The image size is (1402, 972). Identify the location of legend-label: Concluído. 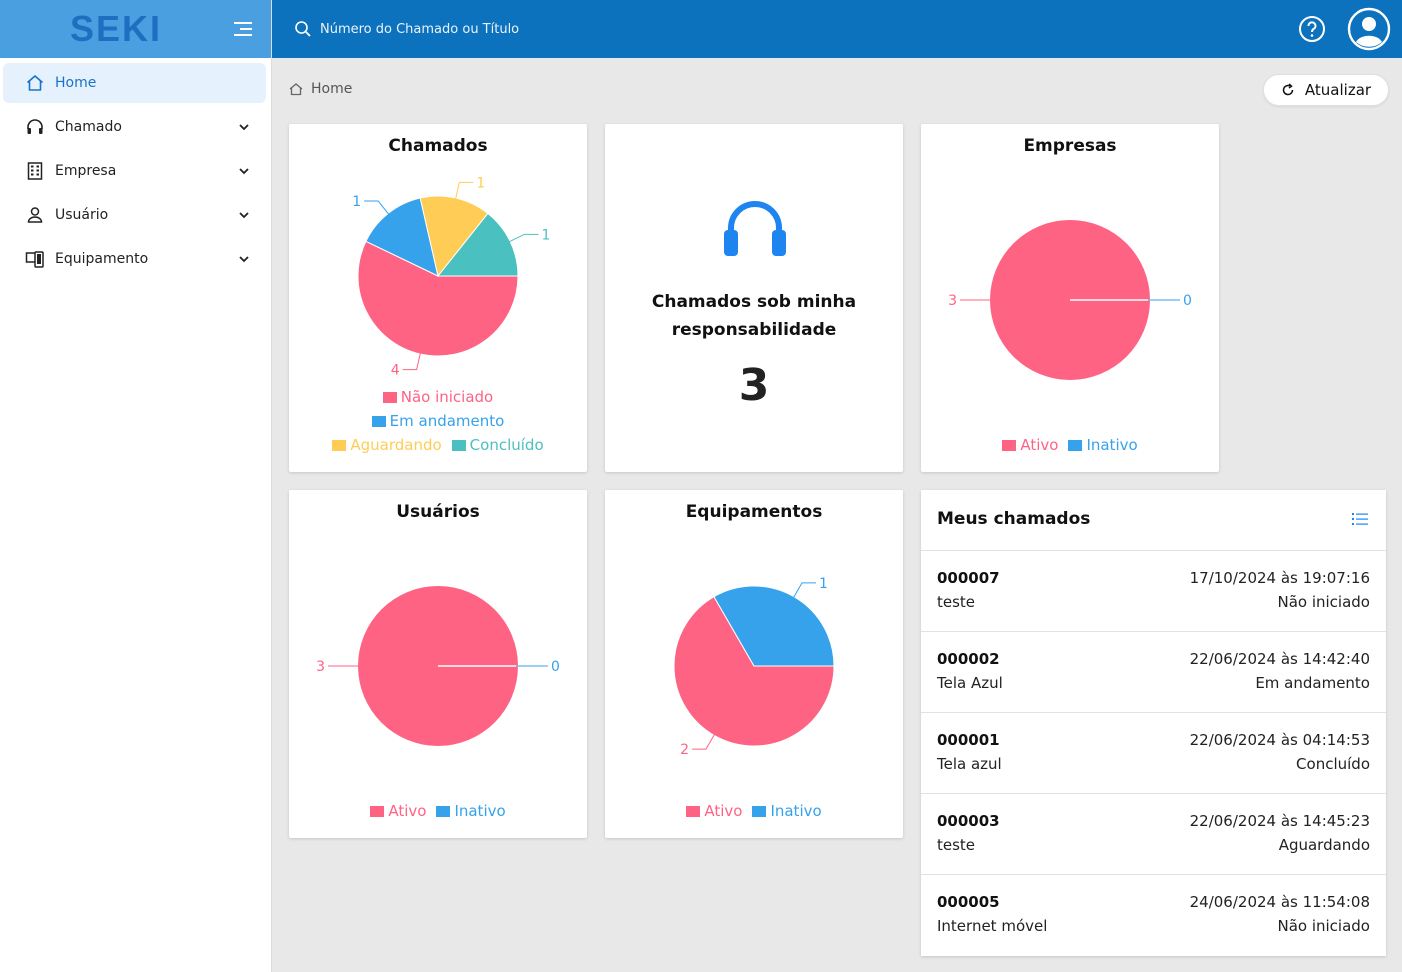
(506, 445).